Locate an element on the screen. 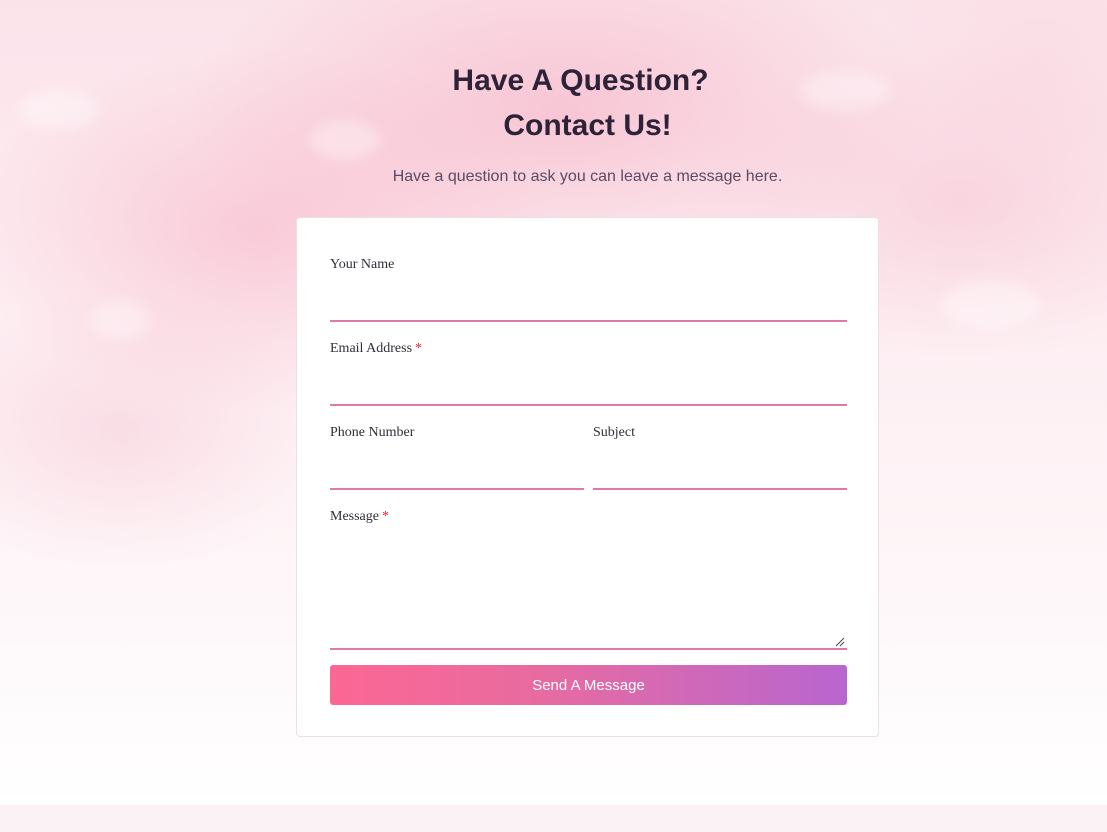 Image resolution: width=1107 pixels, height=832 pixels. message-textarea-underline is located at coordinates (588, 649).